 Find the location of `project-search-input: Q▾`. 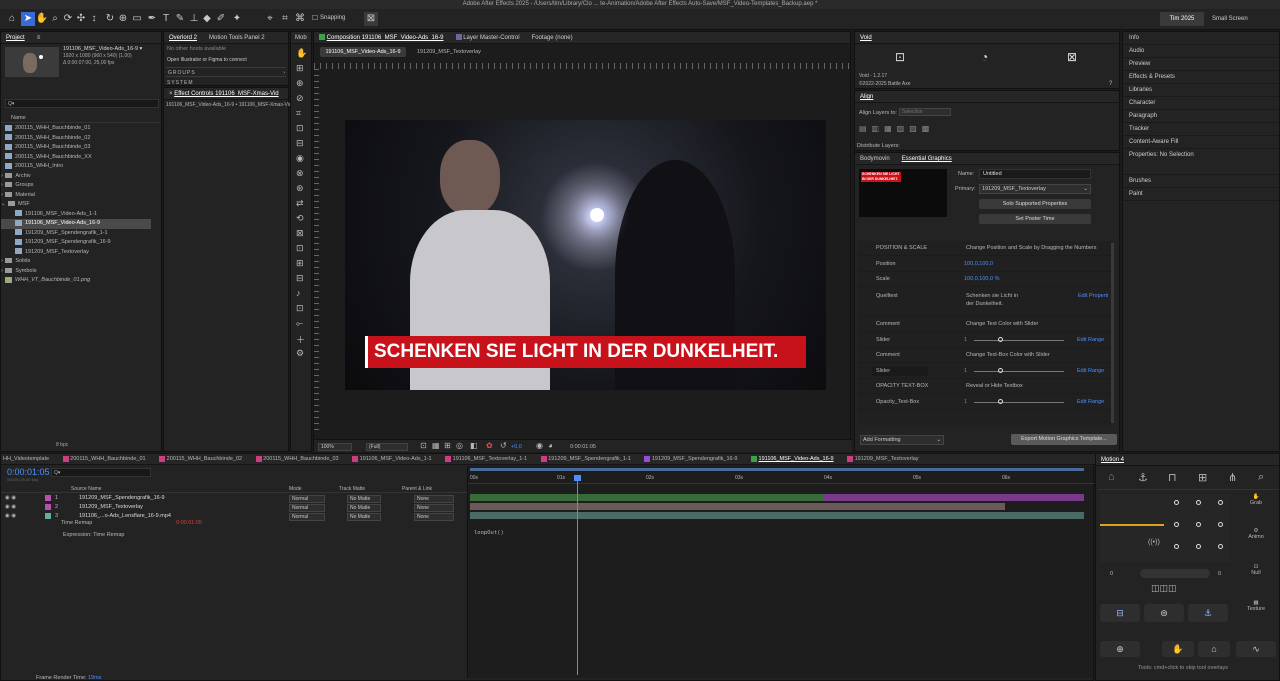

project-search-input: Q▾ is located at coordinates (82, 103).